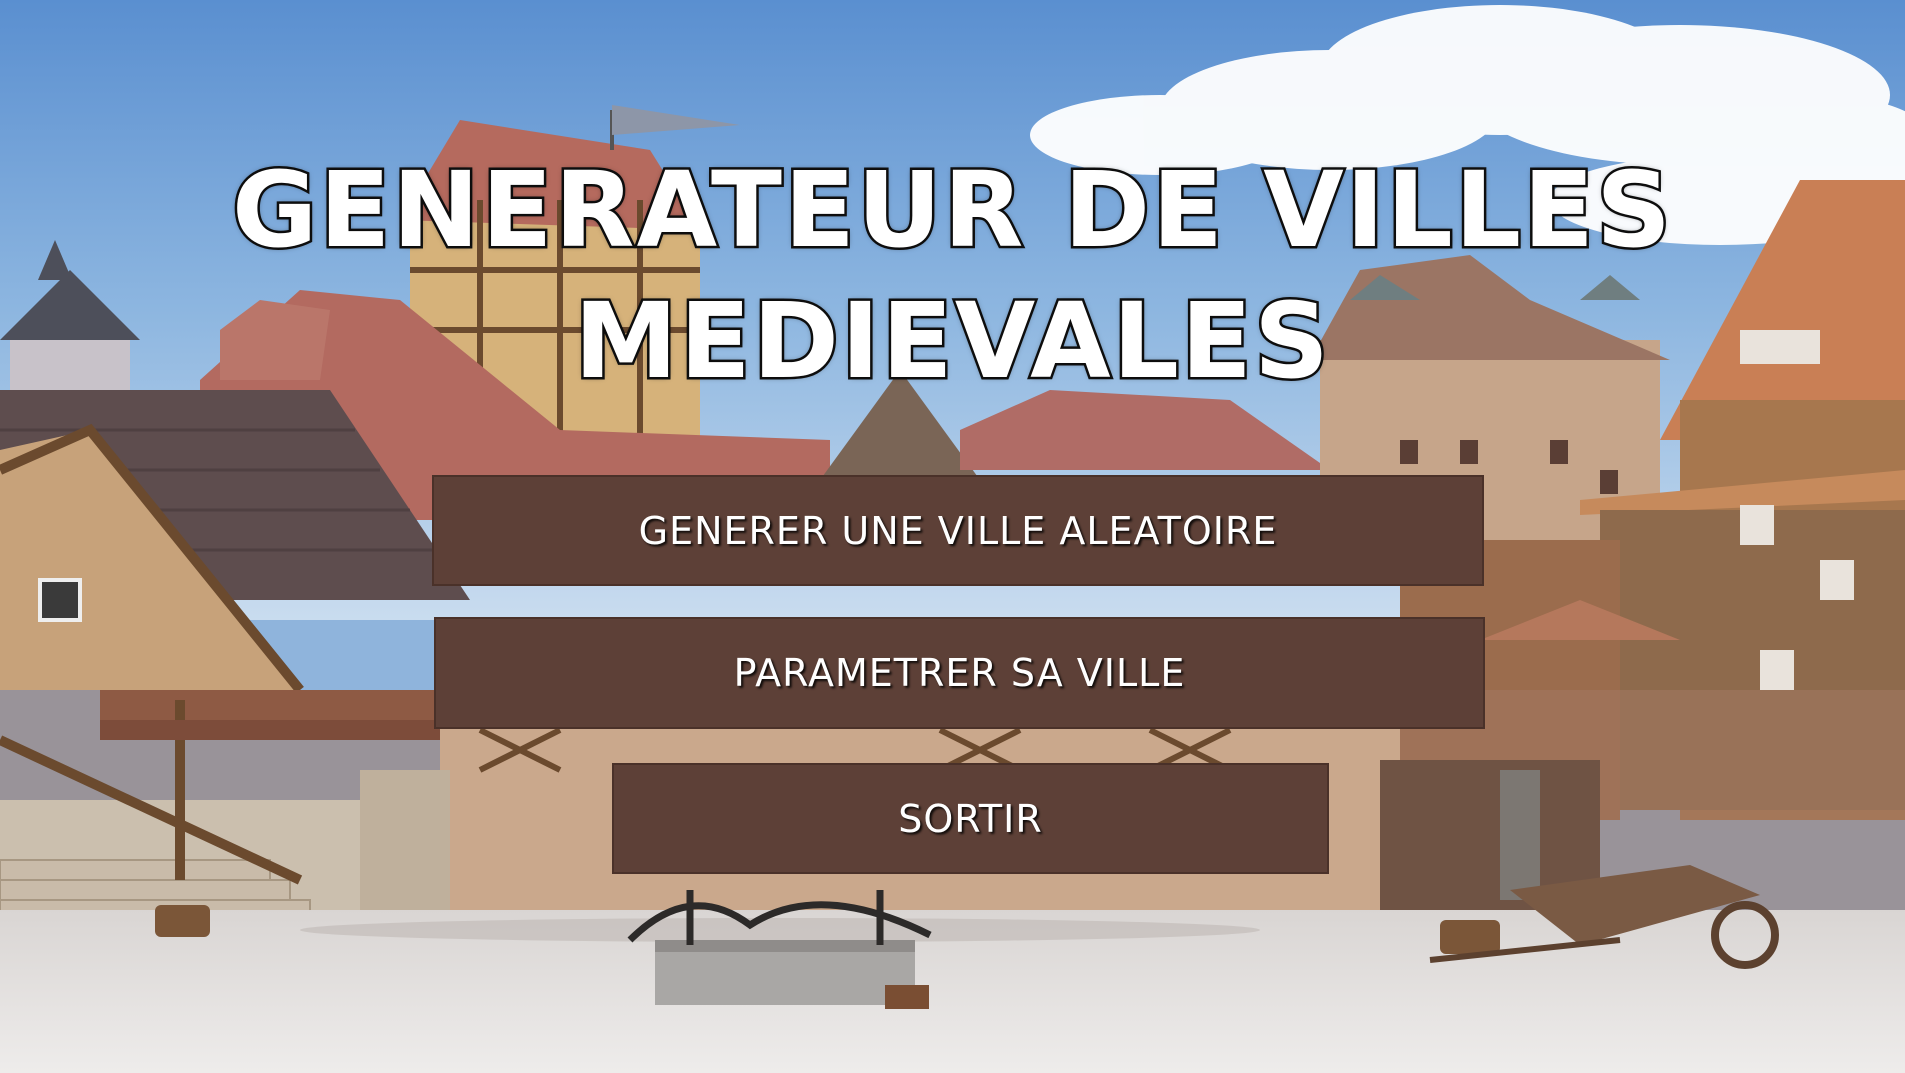  Describe the element at coordinates (952, 210) in the screenshot. I see `title-line-1: GENERATEUR DE VILLES` at that location.